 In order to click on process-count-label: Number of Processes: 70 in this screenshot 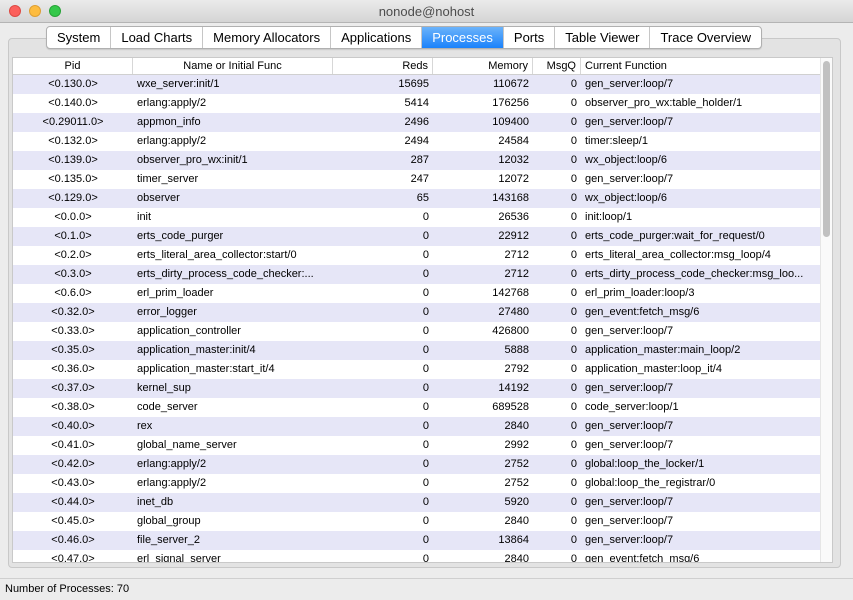, I will do `click(67, 589)`.